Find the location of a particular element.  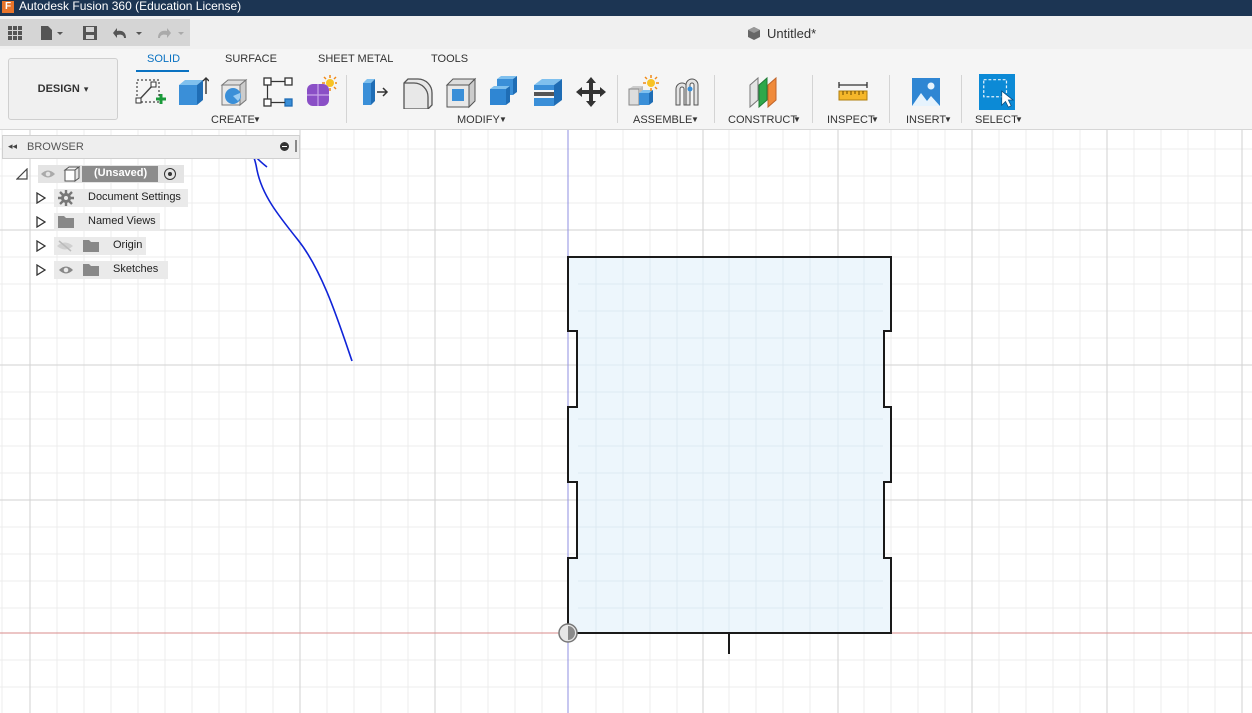

pattern-icon is located at coordinates (278, 92).